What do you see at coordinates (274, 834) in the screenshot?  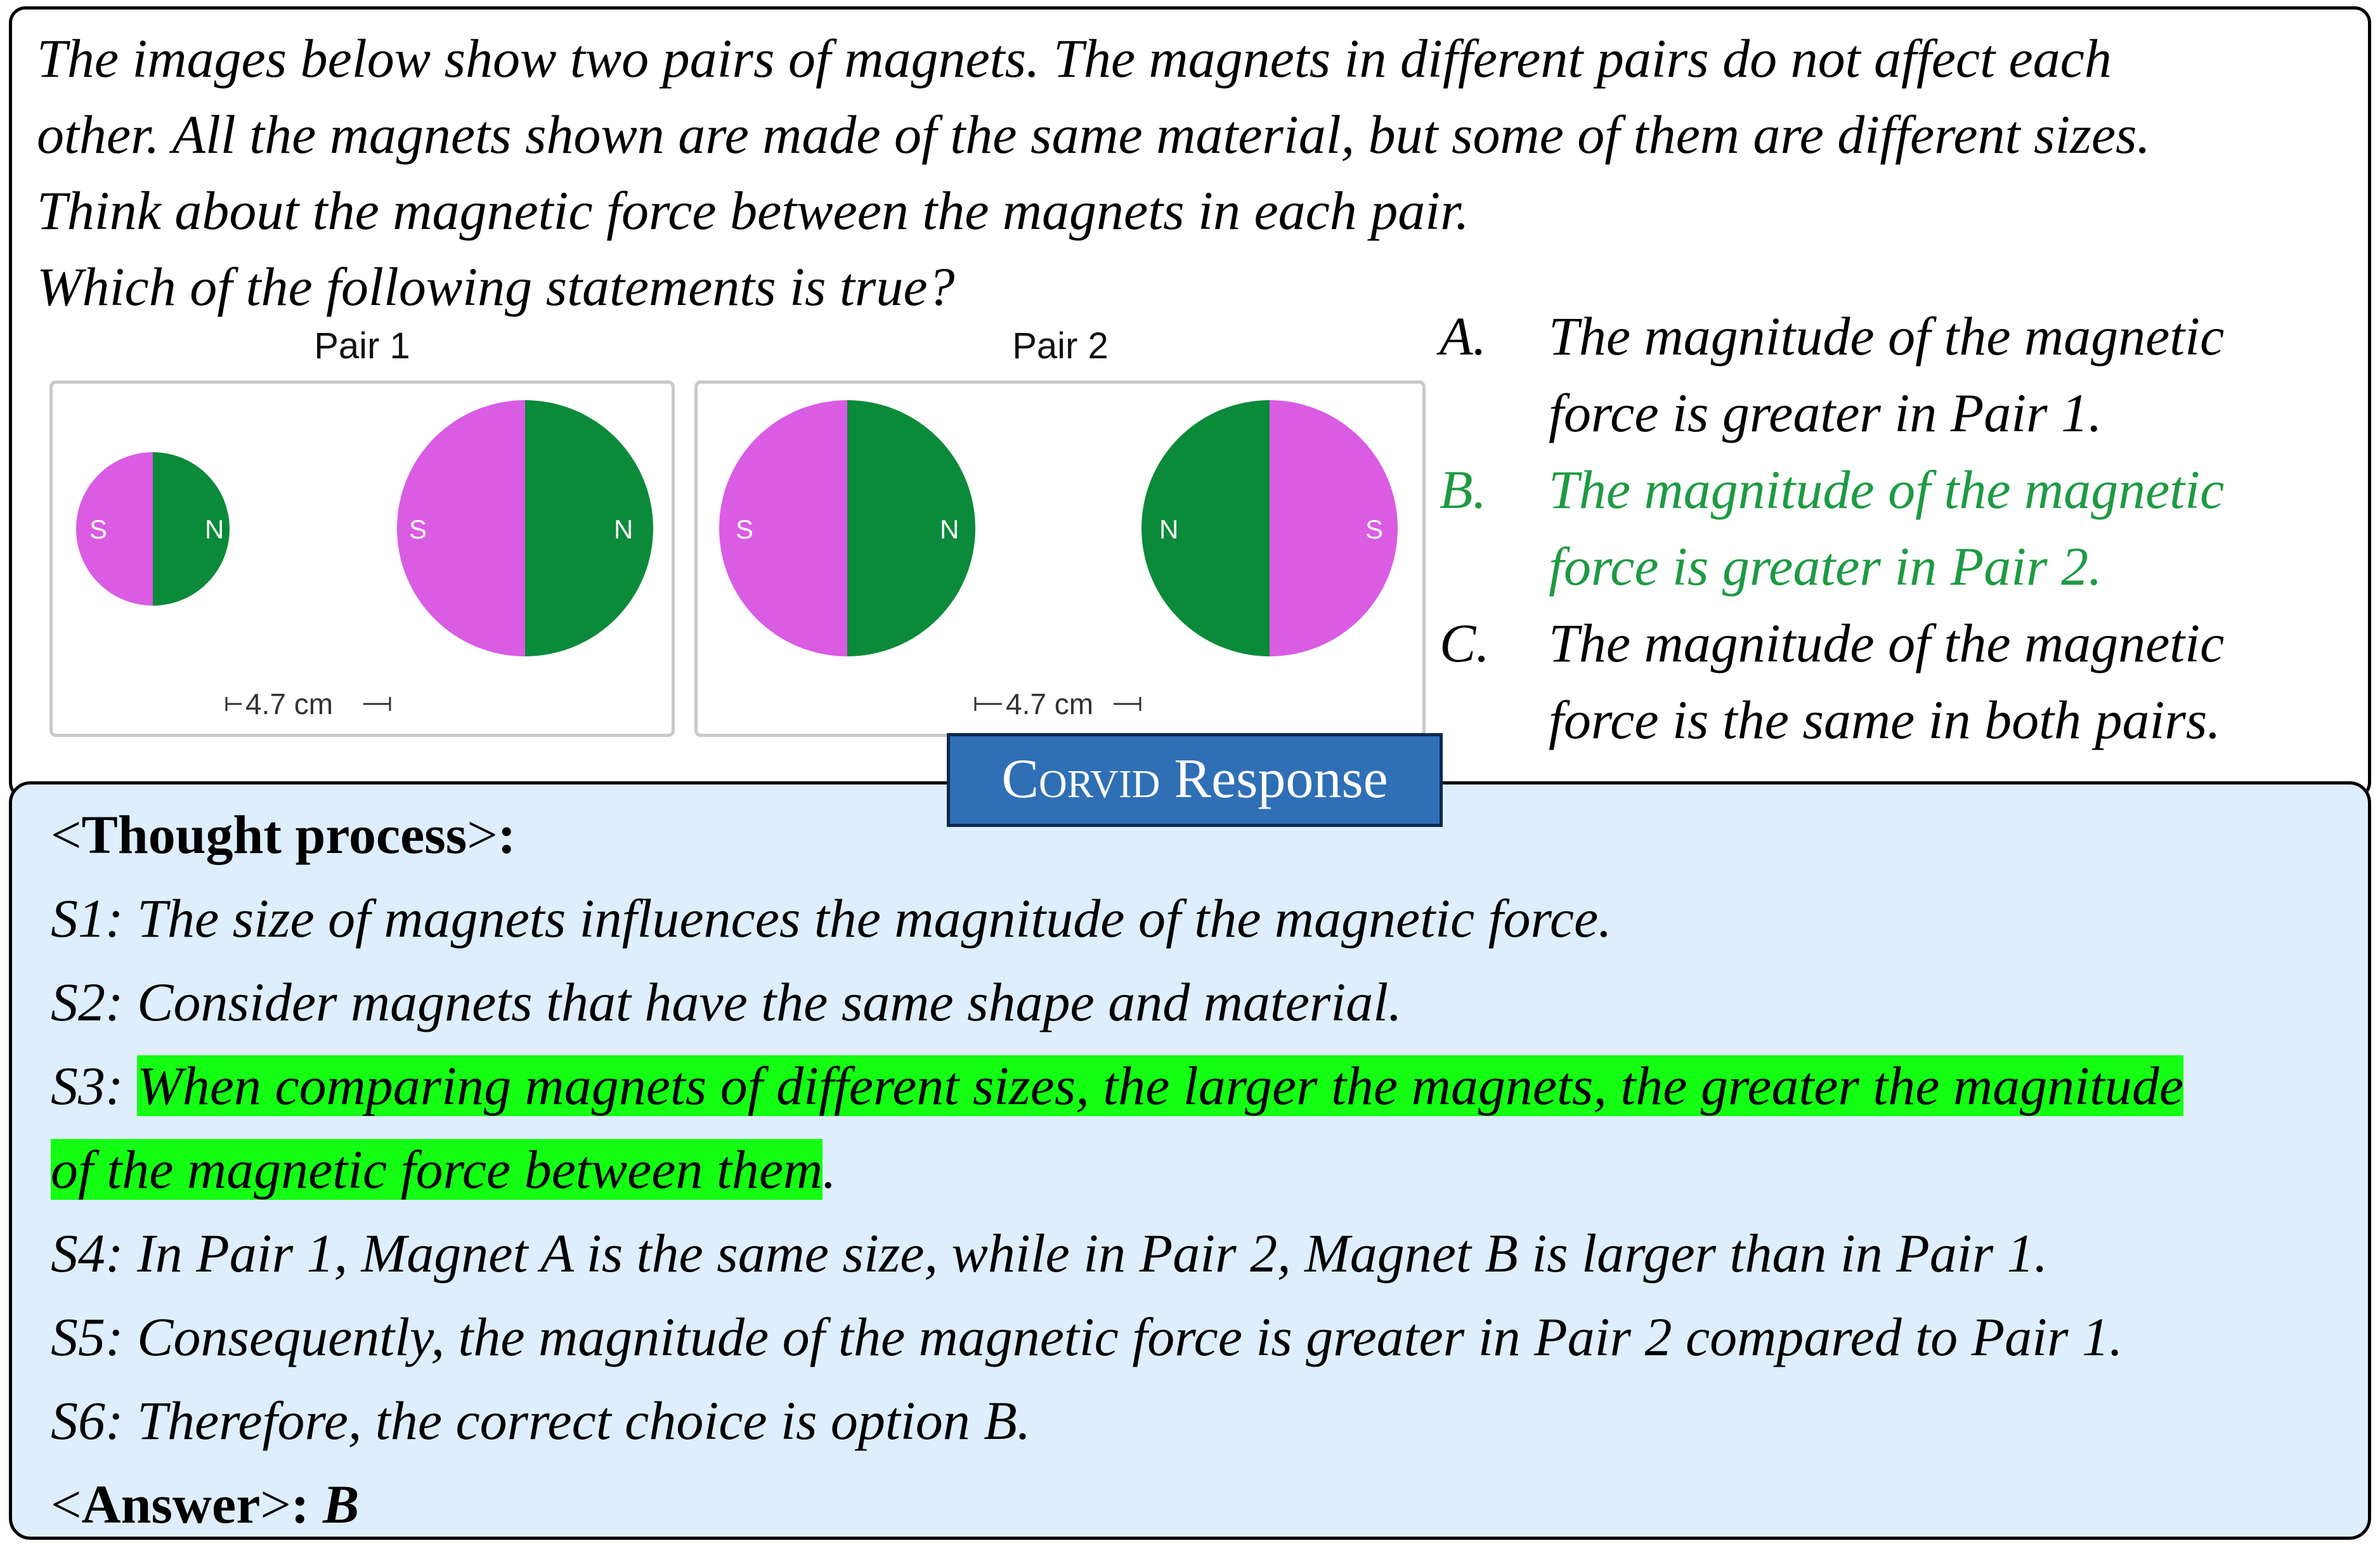 I see `thought-label: Thought process` at bounding box center [274, 834].